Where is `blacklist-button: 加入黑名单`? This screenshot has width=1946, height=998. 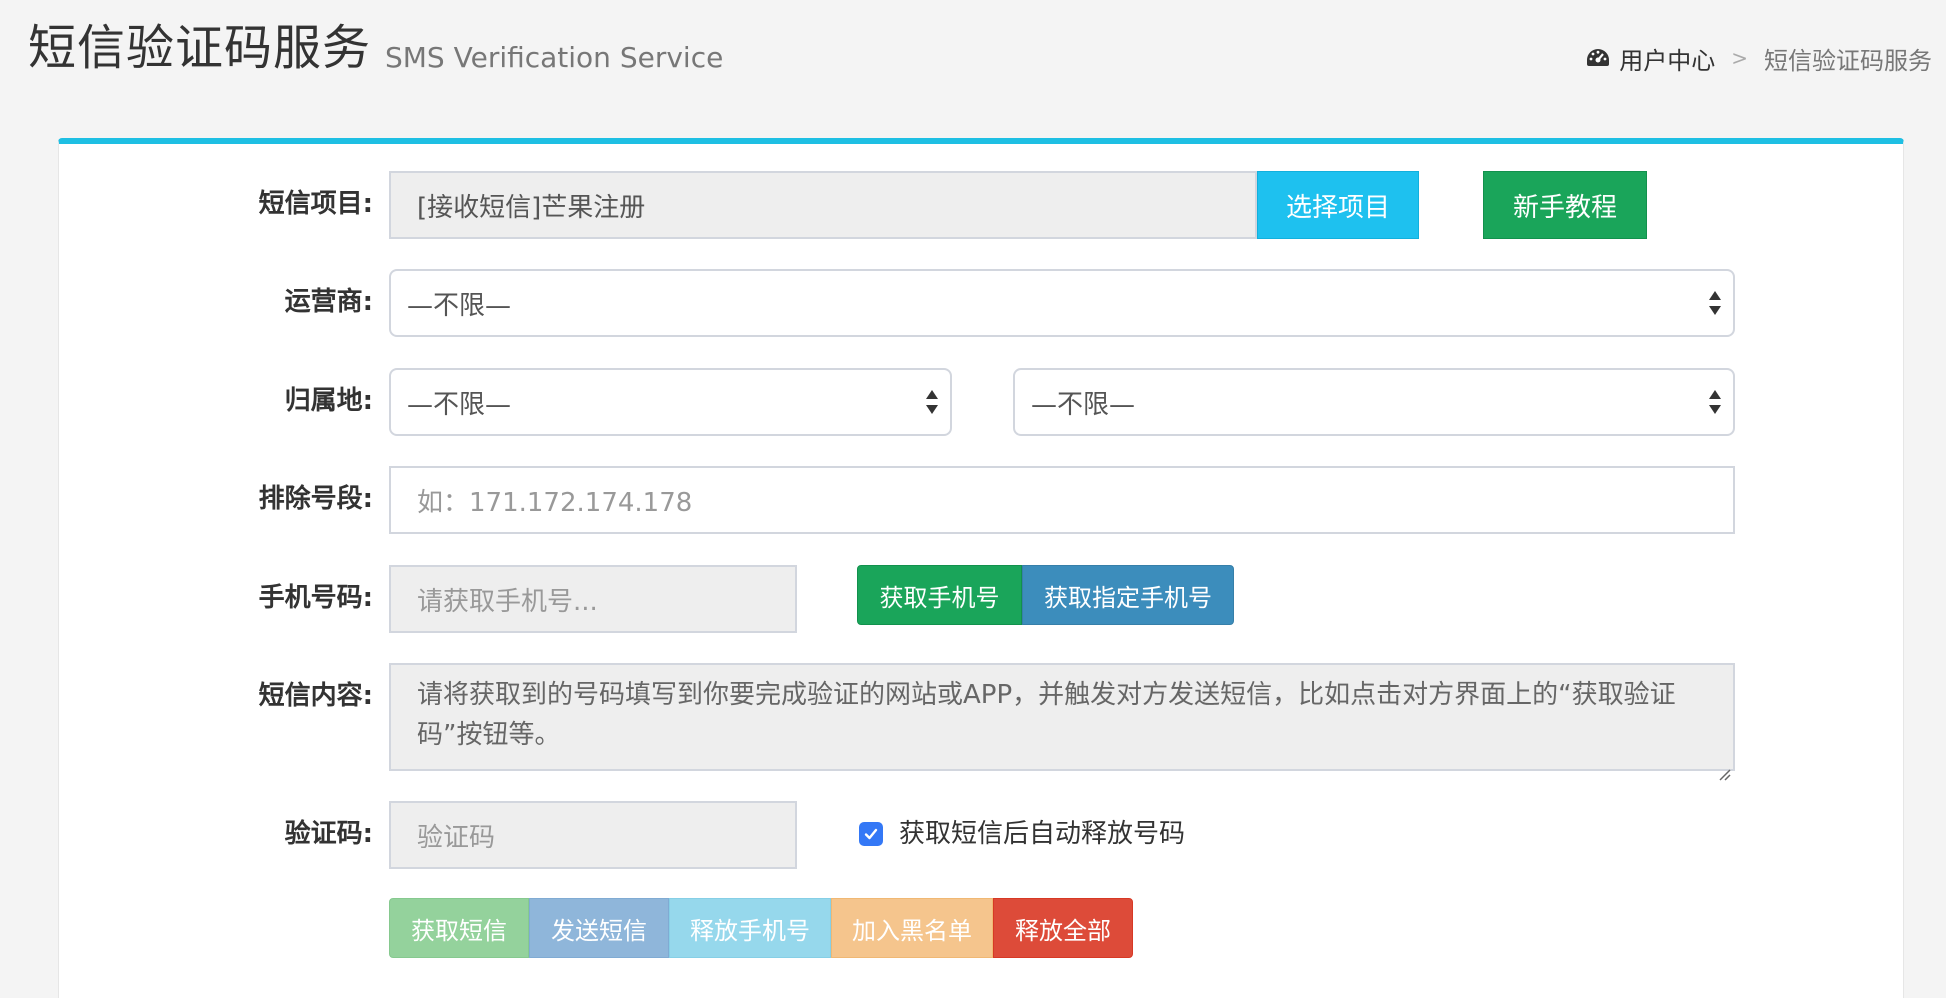
blacklist-button: 加入黑名单 is located at coordinates (912, 928).